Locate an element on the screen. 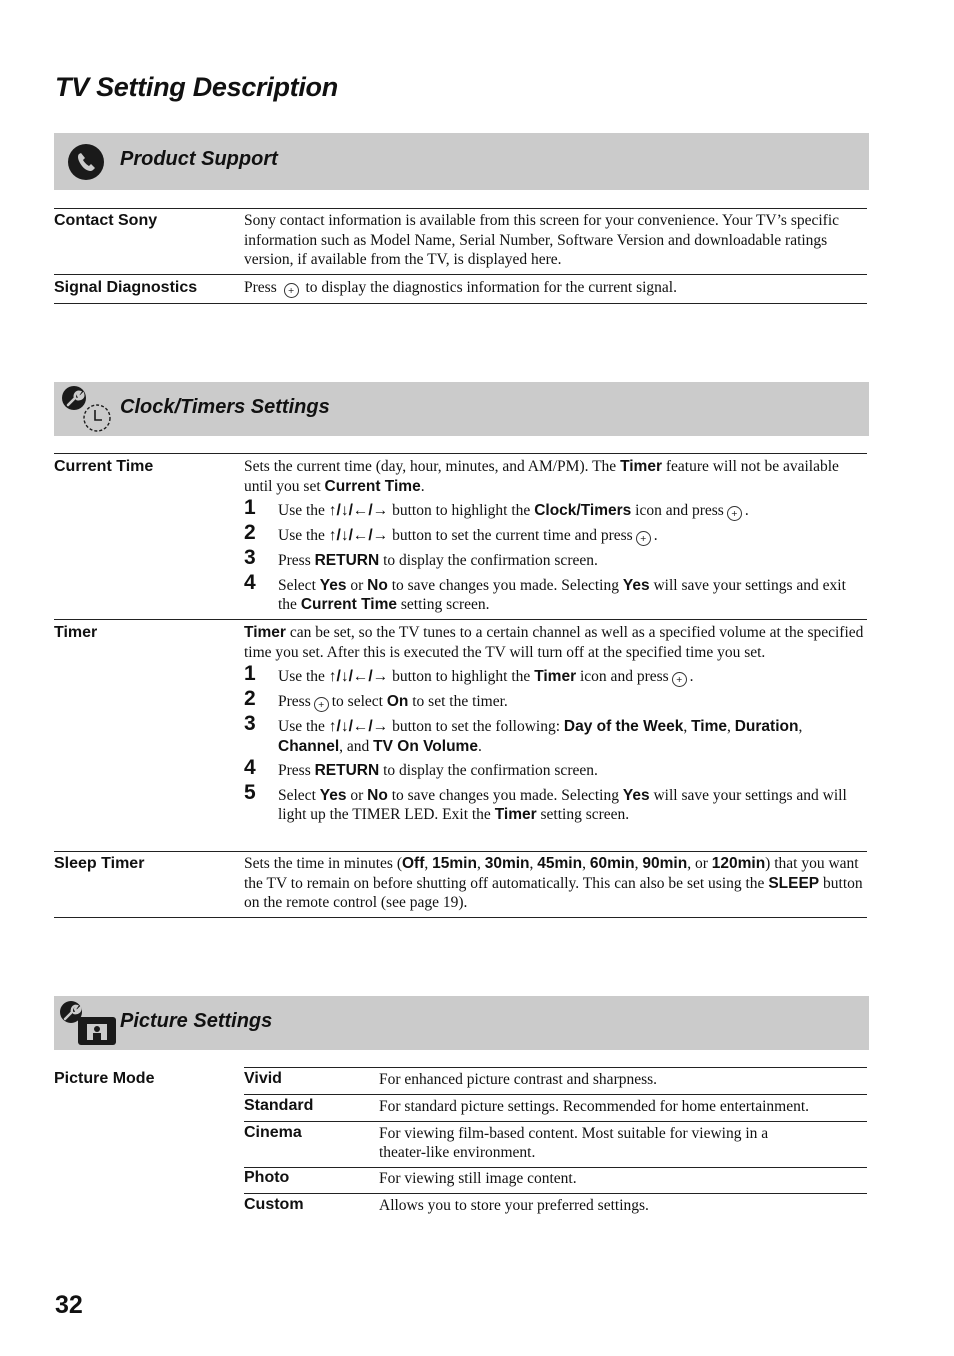 This screenshot has height=1356, width=954. page-number: 32 is located at coordinates (69, 1305).